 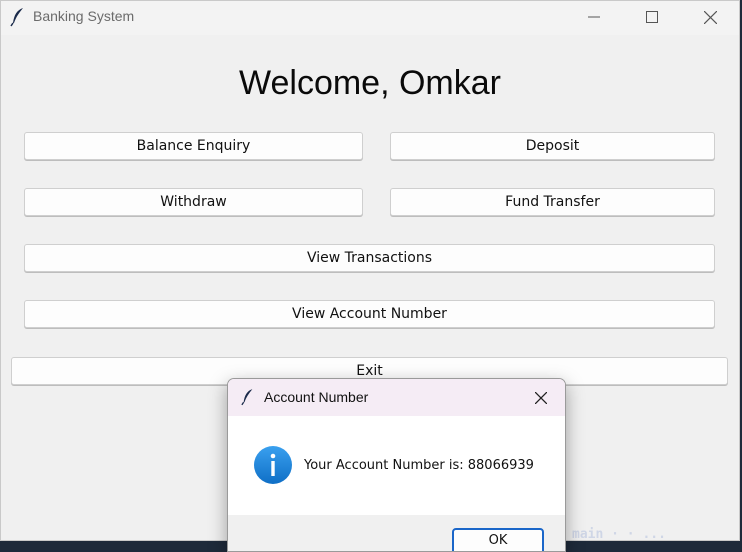 What do you see at coordinates (552, 202) in the screenshot?
I see `fund-transfer-button: Fund Transfer` at bounding box center [552, 202].